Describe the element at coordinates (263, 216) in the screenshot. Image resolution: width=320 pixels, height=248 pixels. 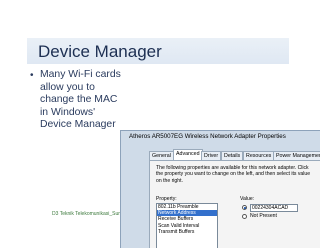
I see `not-present-label: Not Present` at that location.